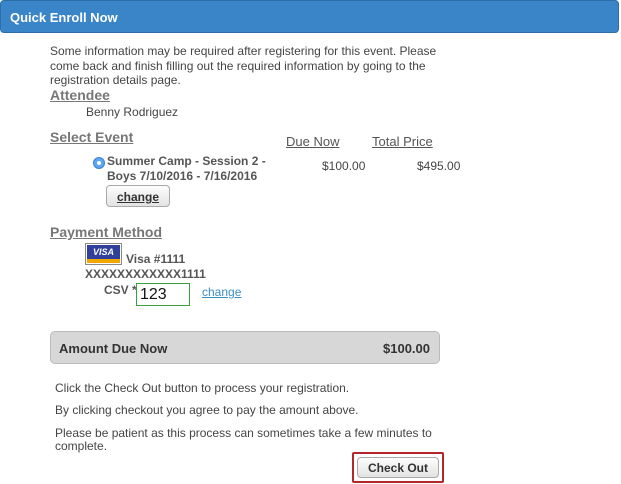 The image size is (621, 484). Describe the element at coordinates (439, 166) in the screenshot. I see `event-total-price: $495.00` at that location.